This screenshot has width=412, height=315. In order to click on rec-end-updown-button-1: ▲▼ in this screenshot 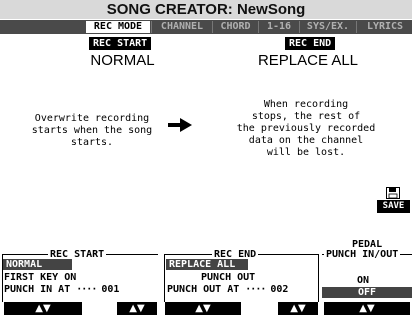, I will do `click(203, 308)`.